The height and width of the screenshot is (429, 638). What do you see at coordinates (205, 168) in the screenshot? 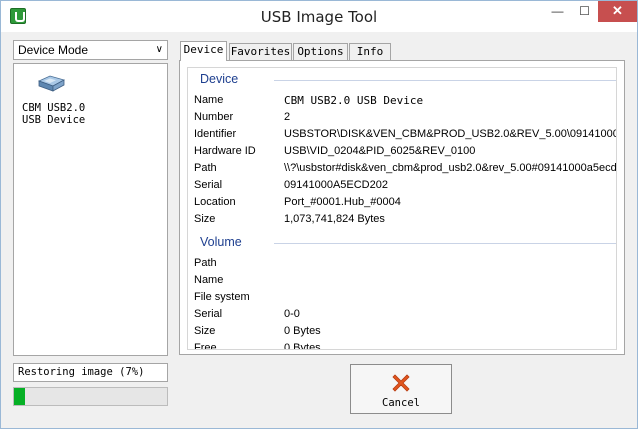
I see `device-path-label: Path` at bounding box center [205, 168].